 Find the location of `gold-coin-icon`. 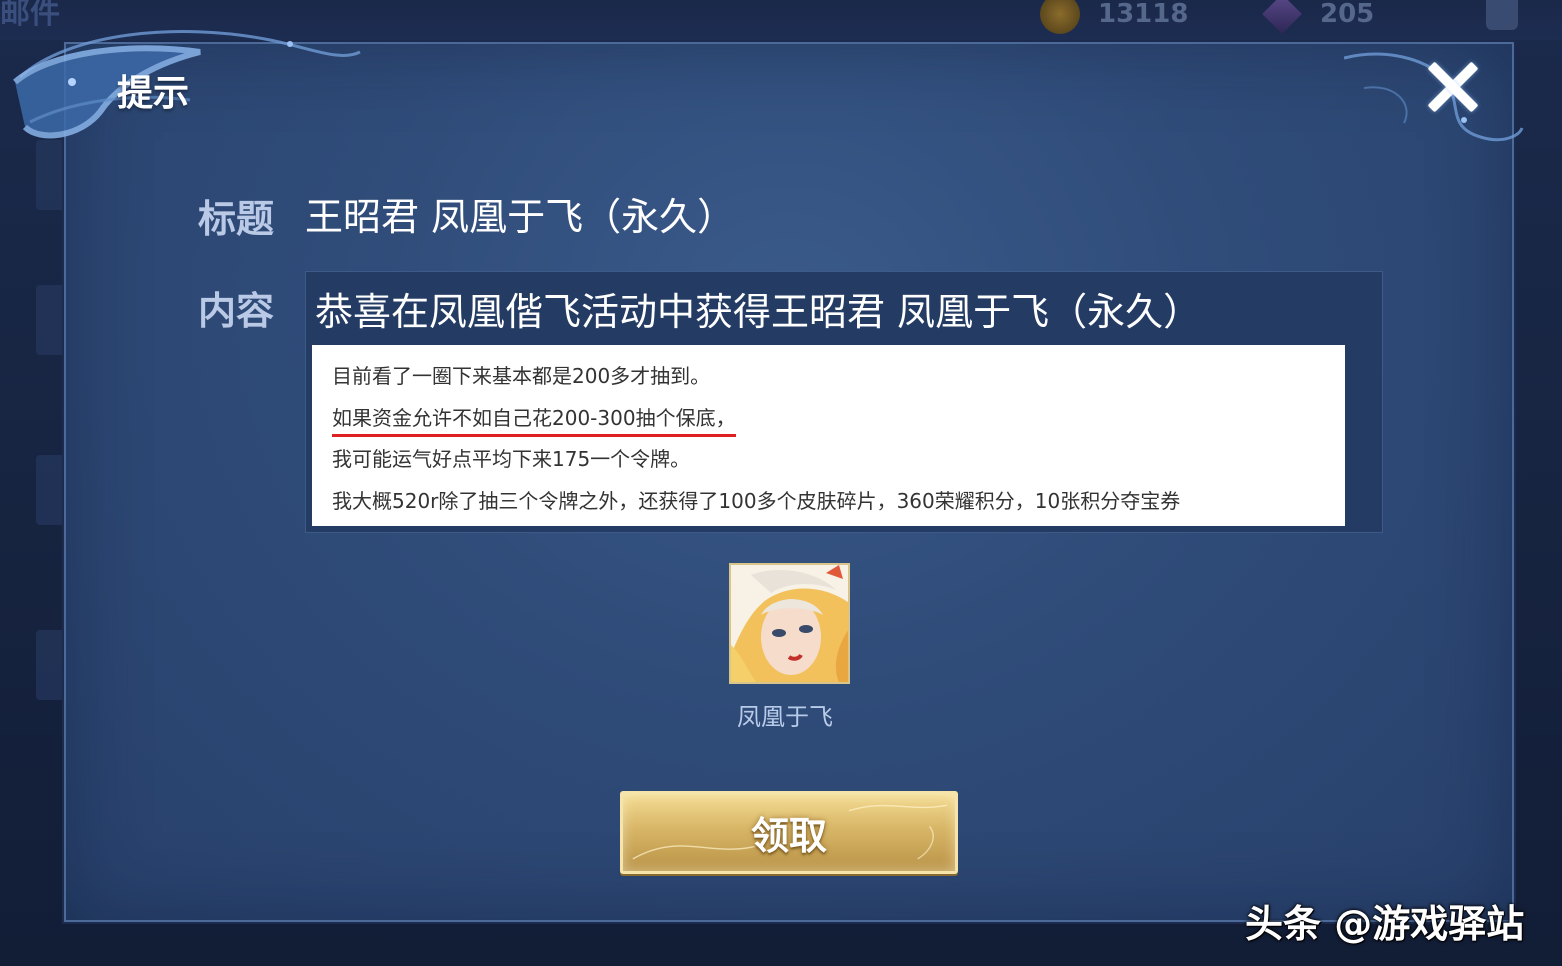

gold-coin-icon is located at coordinates (1060, 17).